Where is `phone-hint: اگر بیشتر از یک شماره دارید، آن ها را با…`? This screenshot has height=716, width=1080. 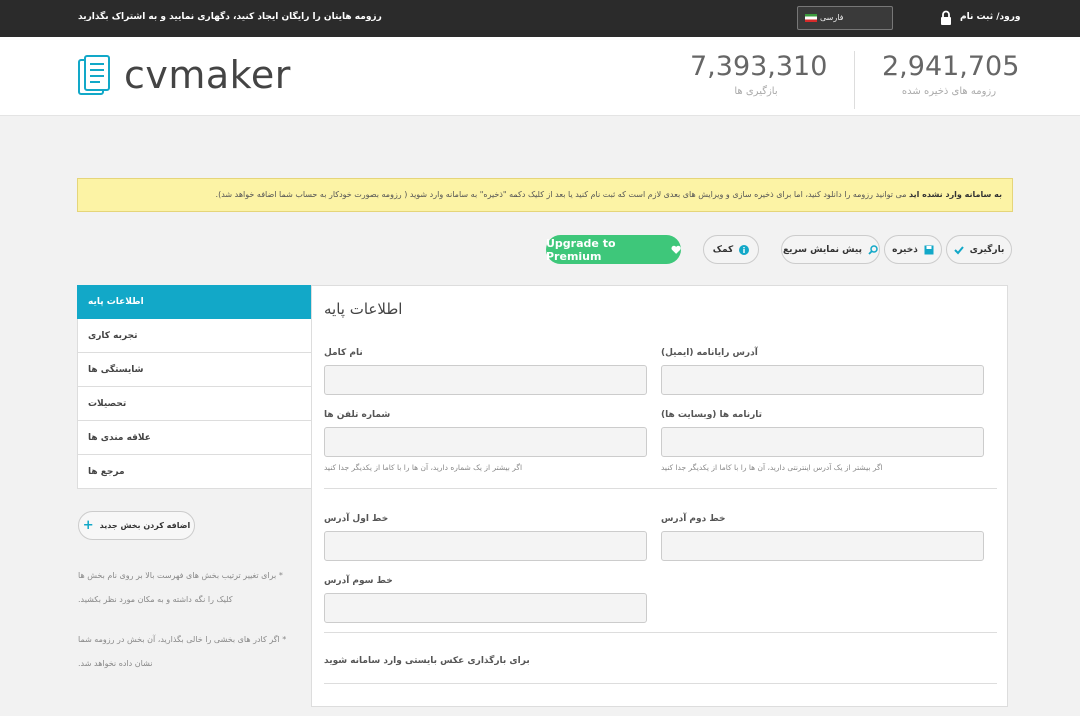
phone-hint: اگر بیشتر از یک شماره دارید، آن ها را با… is located at coordinates (423, 467).